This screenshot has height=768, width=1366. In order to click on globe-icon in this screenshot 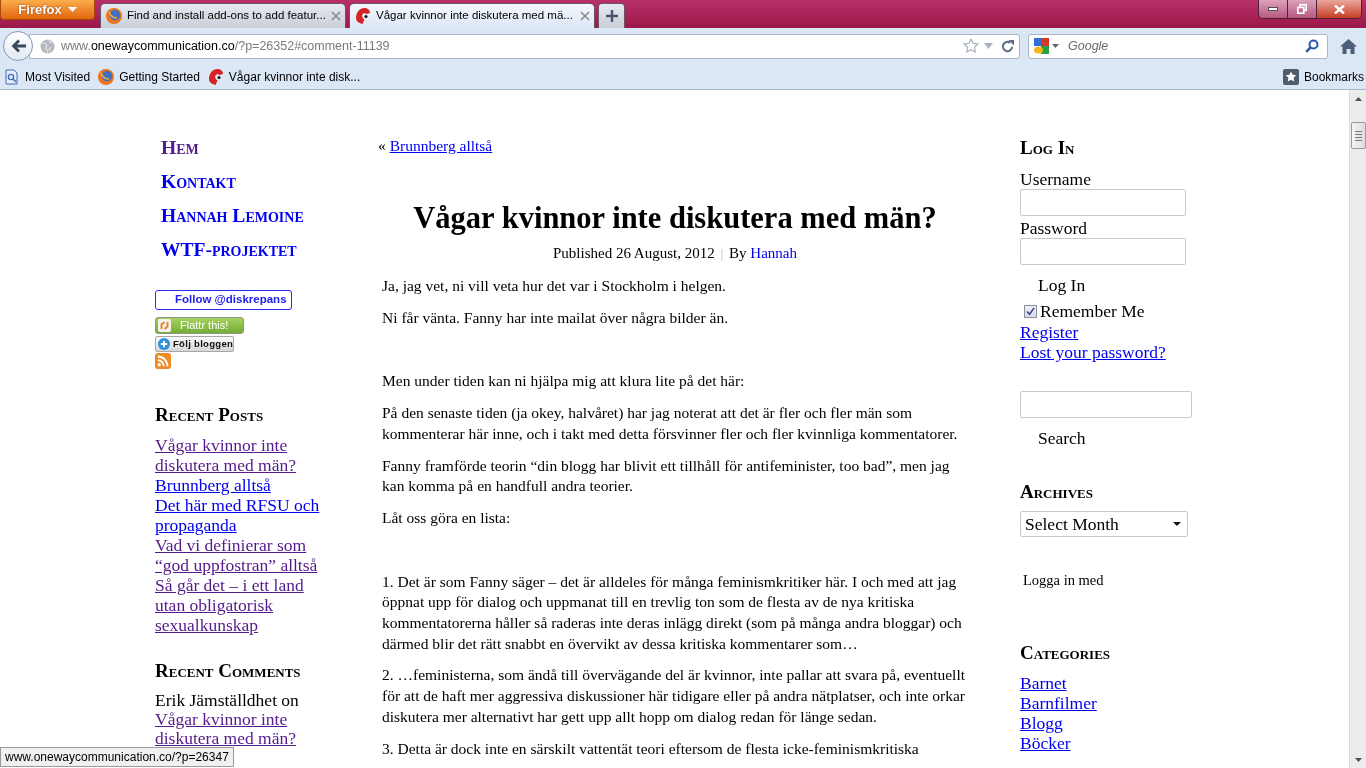, I will do `click(47, 46)`.